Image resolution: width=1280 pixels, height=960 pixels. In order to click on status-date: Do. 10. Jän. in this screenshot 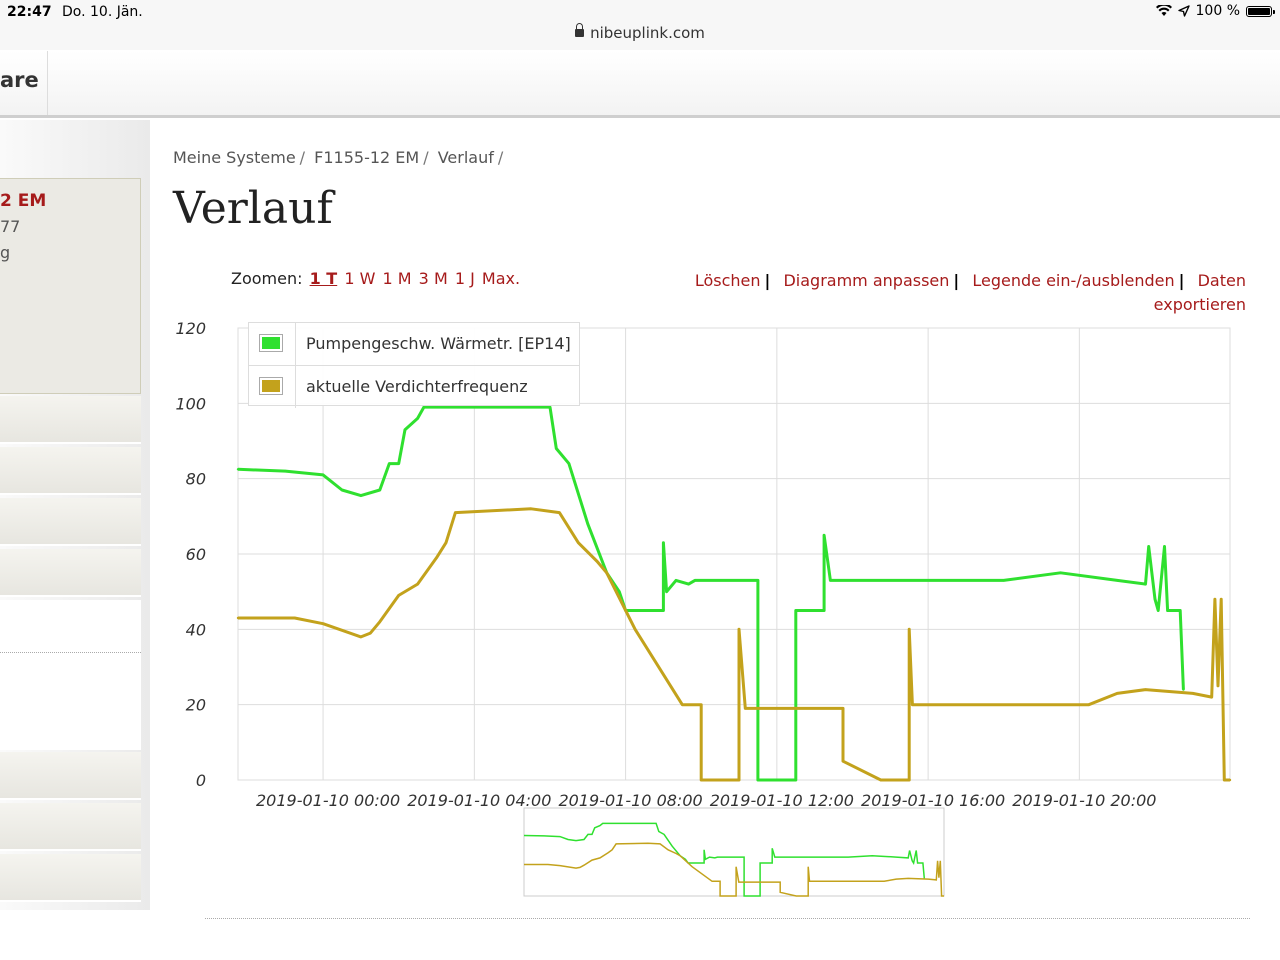, I will do `click(102, 12)`.